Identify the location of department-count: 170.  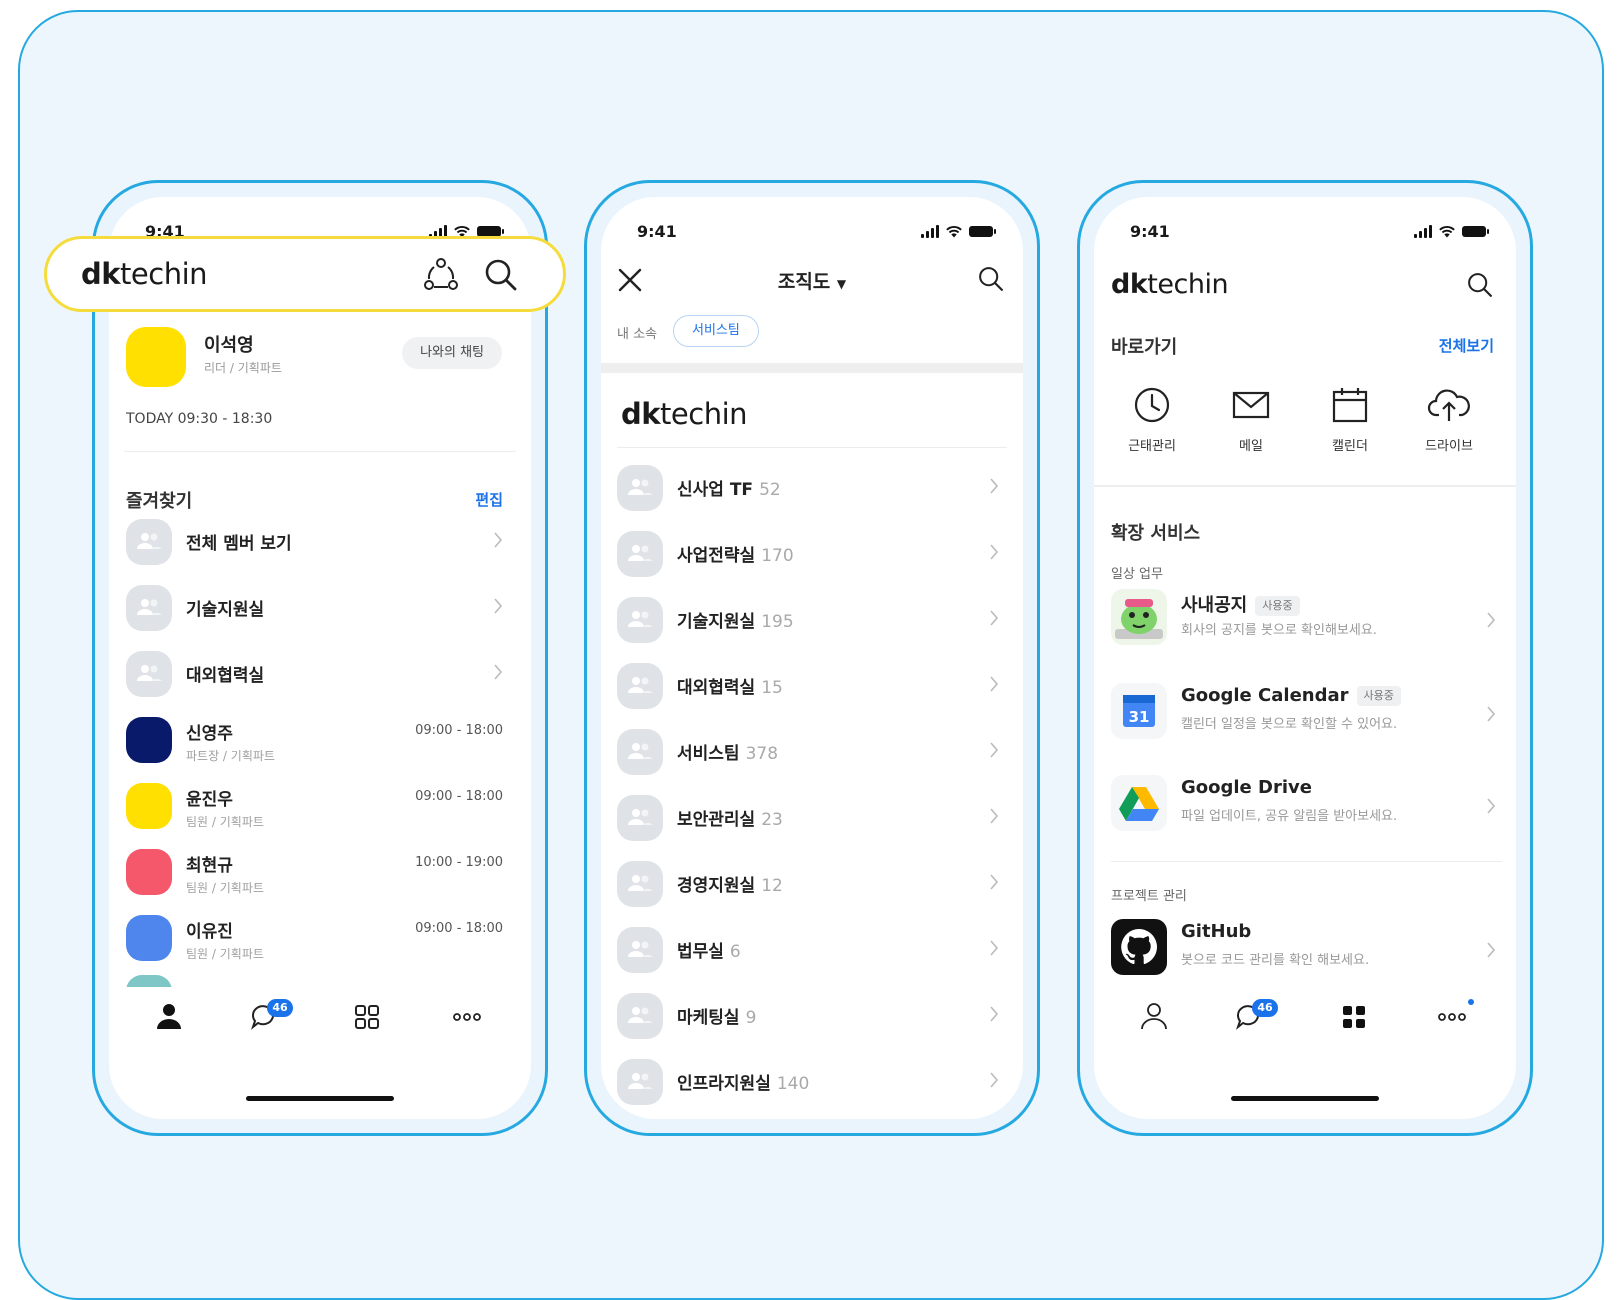
(777, 556).